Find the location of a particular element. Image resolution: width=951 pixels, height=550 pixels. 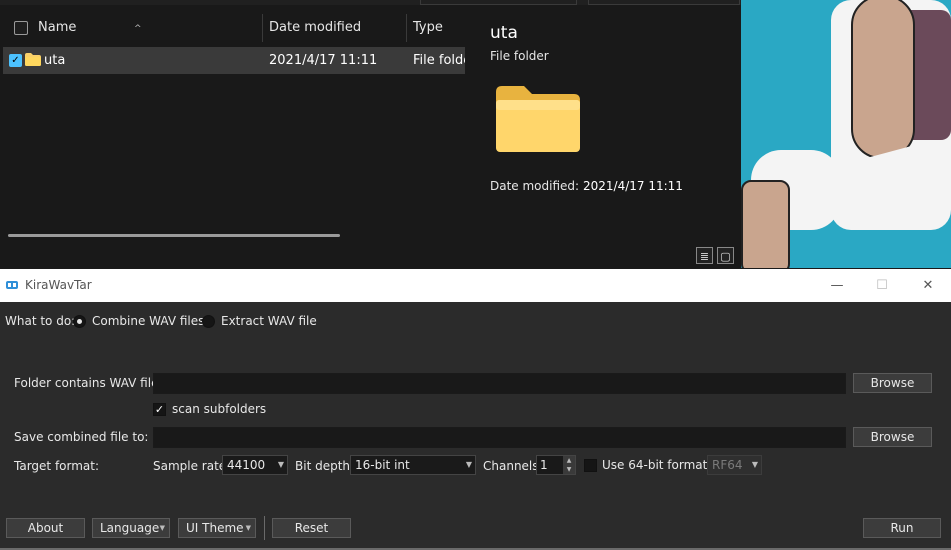

sample-rate-label: Sample rate is located at coordinates (190, 466).